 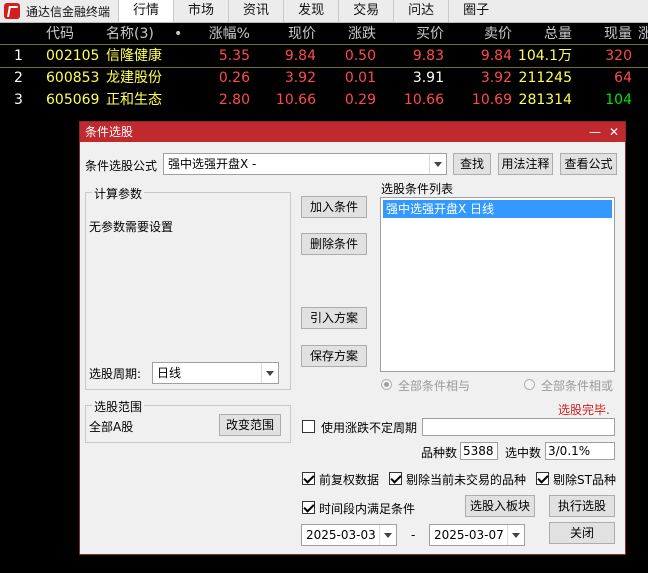 What do you see at coordinates (491, 100) in the screenshot?
I see `ask: 10.69` at bounding box center [491, 100].